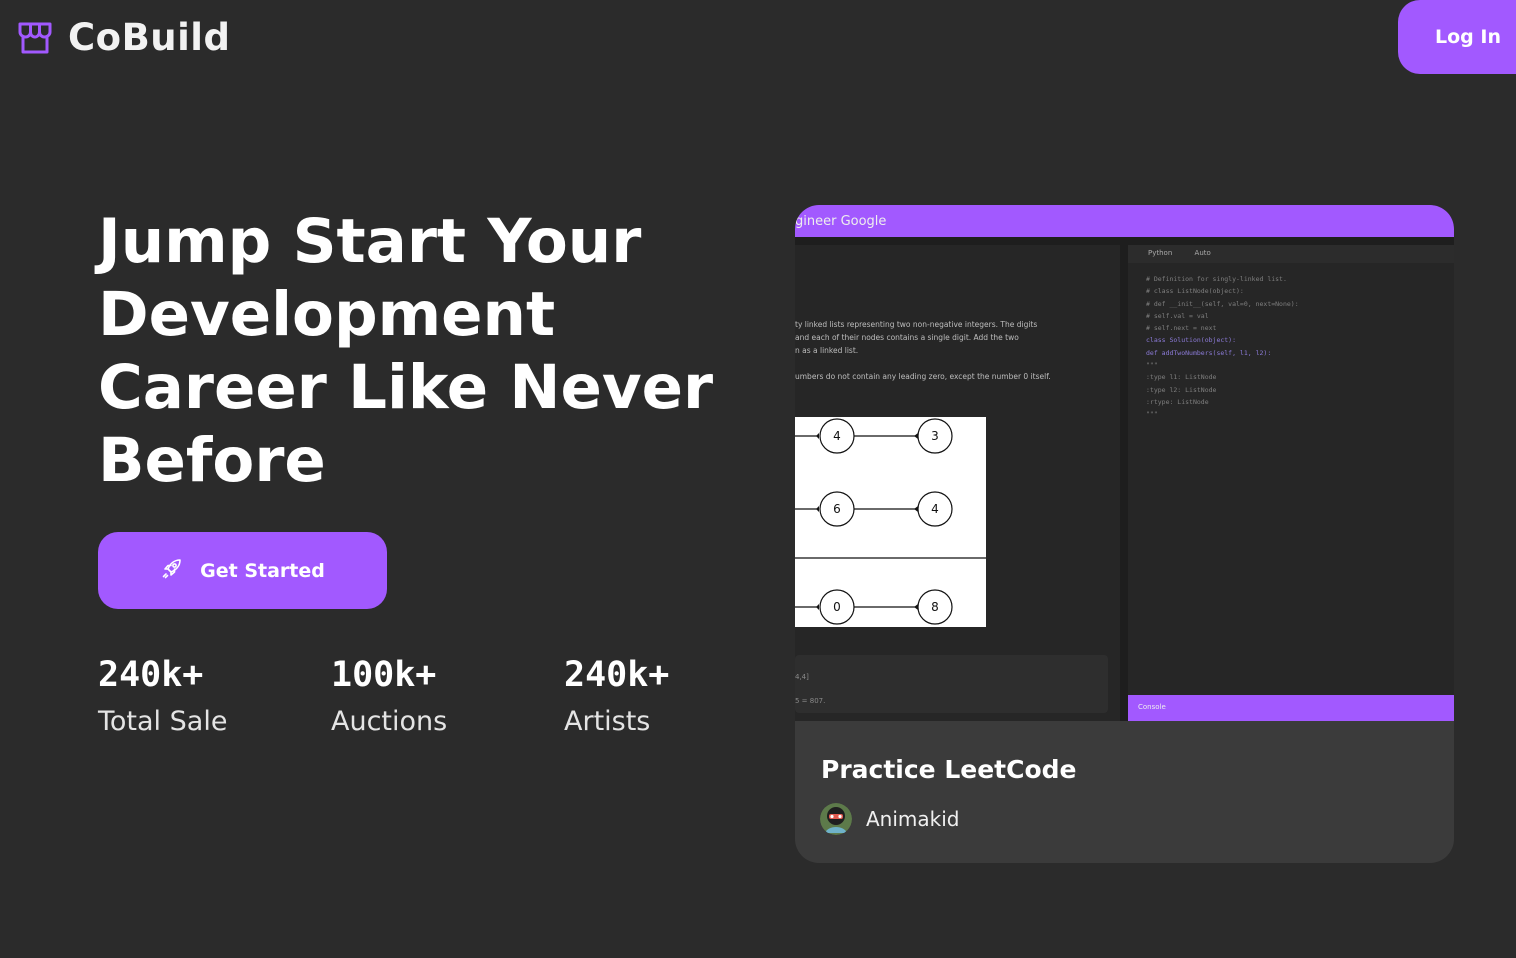  What do you see at coordinates (841, 221) in the screenshot?
I see `screenshot-tab-title: gineer Google` at bounding box center [841, 221].